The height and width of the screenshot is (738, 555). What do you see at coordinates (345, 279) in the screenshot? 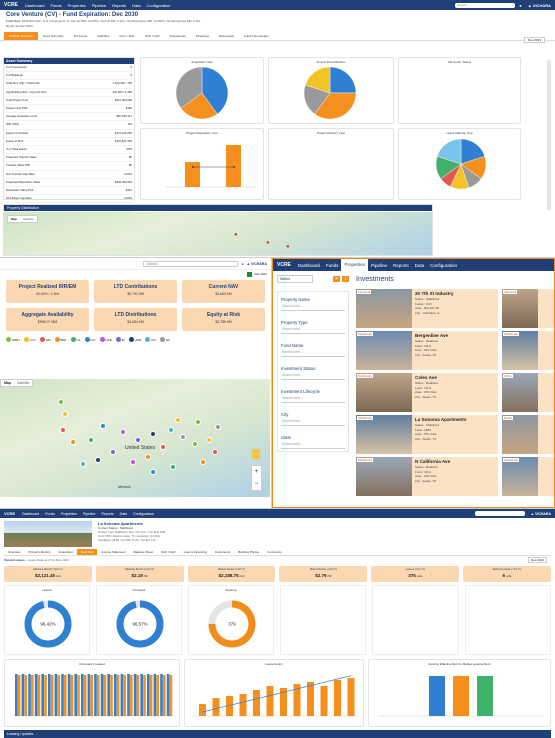
I see `clear-filter-icon: ✕` at bounding box center [345, 279].